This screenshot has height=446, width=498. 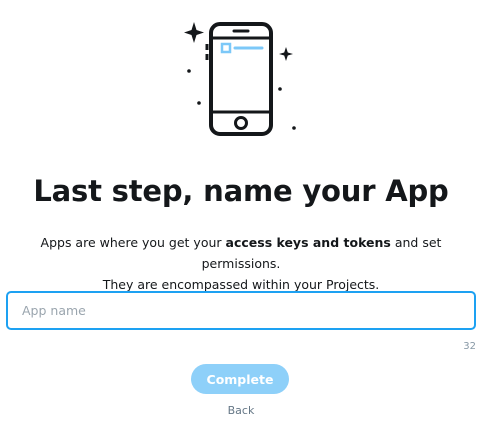 I want to click on sparkle-icon, so click(x=194, y=32).